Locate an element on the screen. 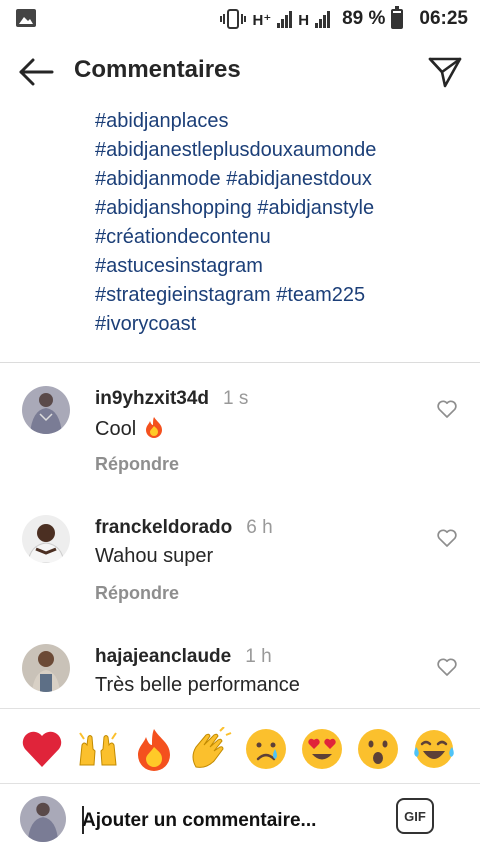  username-text: in9yhzxit34d is located at coordinates (152, 398).